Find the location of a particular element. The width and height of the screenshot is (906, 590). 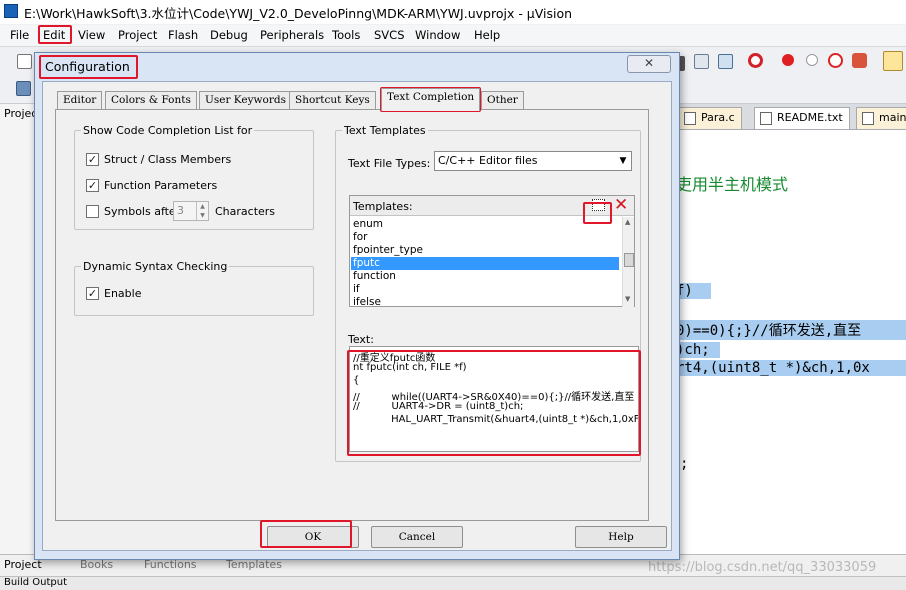

code-line-selected: )ch; is located at coordinates (698, 350).